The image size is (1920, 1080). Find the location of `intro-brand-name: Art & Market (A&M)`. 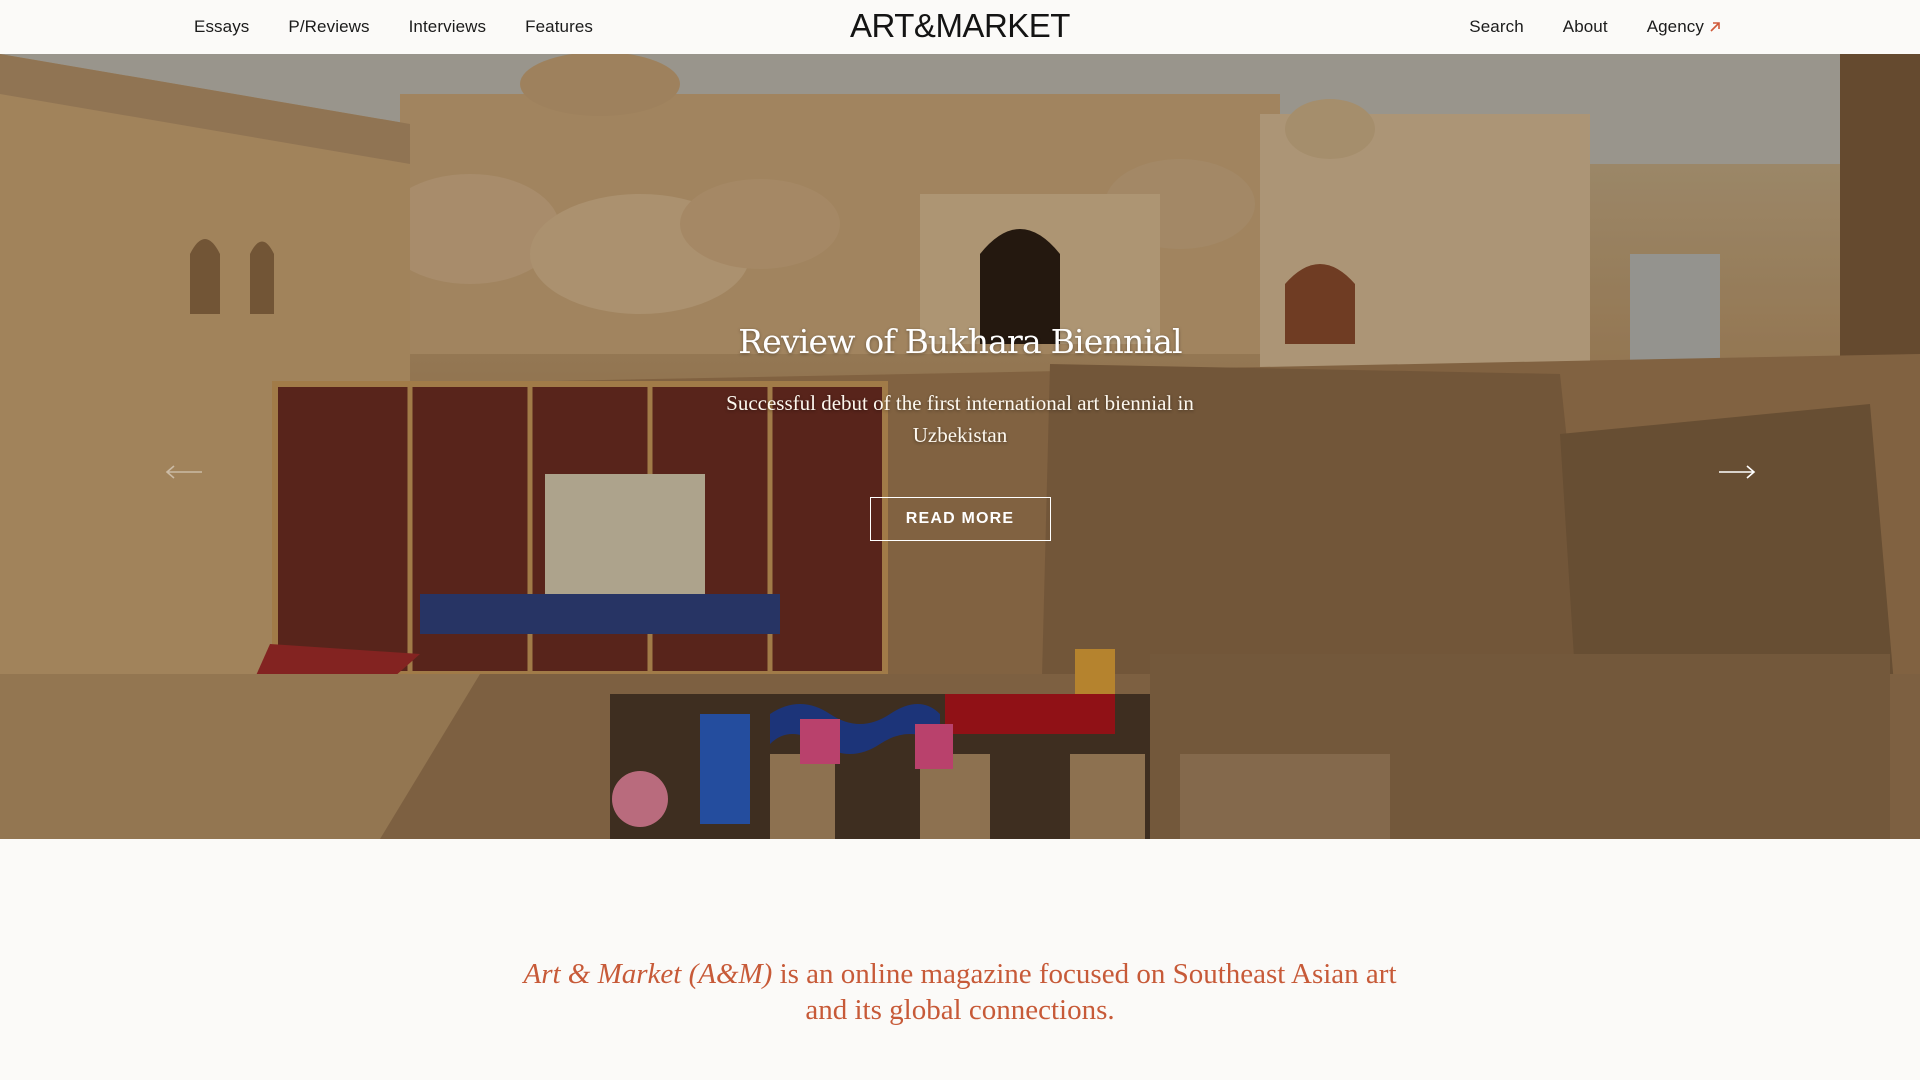

intro-brand-name: Art & Market (A&M) is located at coordinates (648, 974).